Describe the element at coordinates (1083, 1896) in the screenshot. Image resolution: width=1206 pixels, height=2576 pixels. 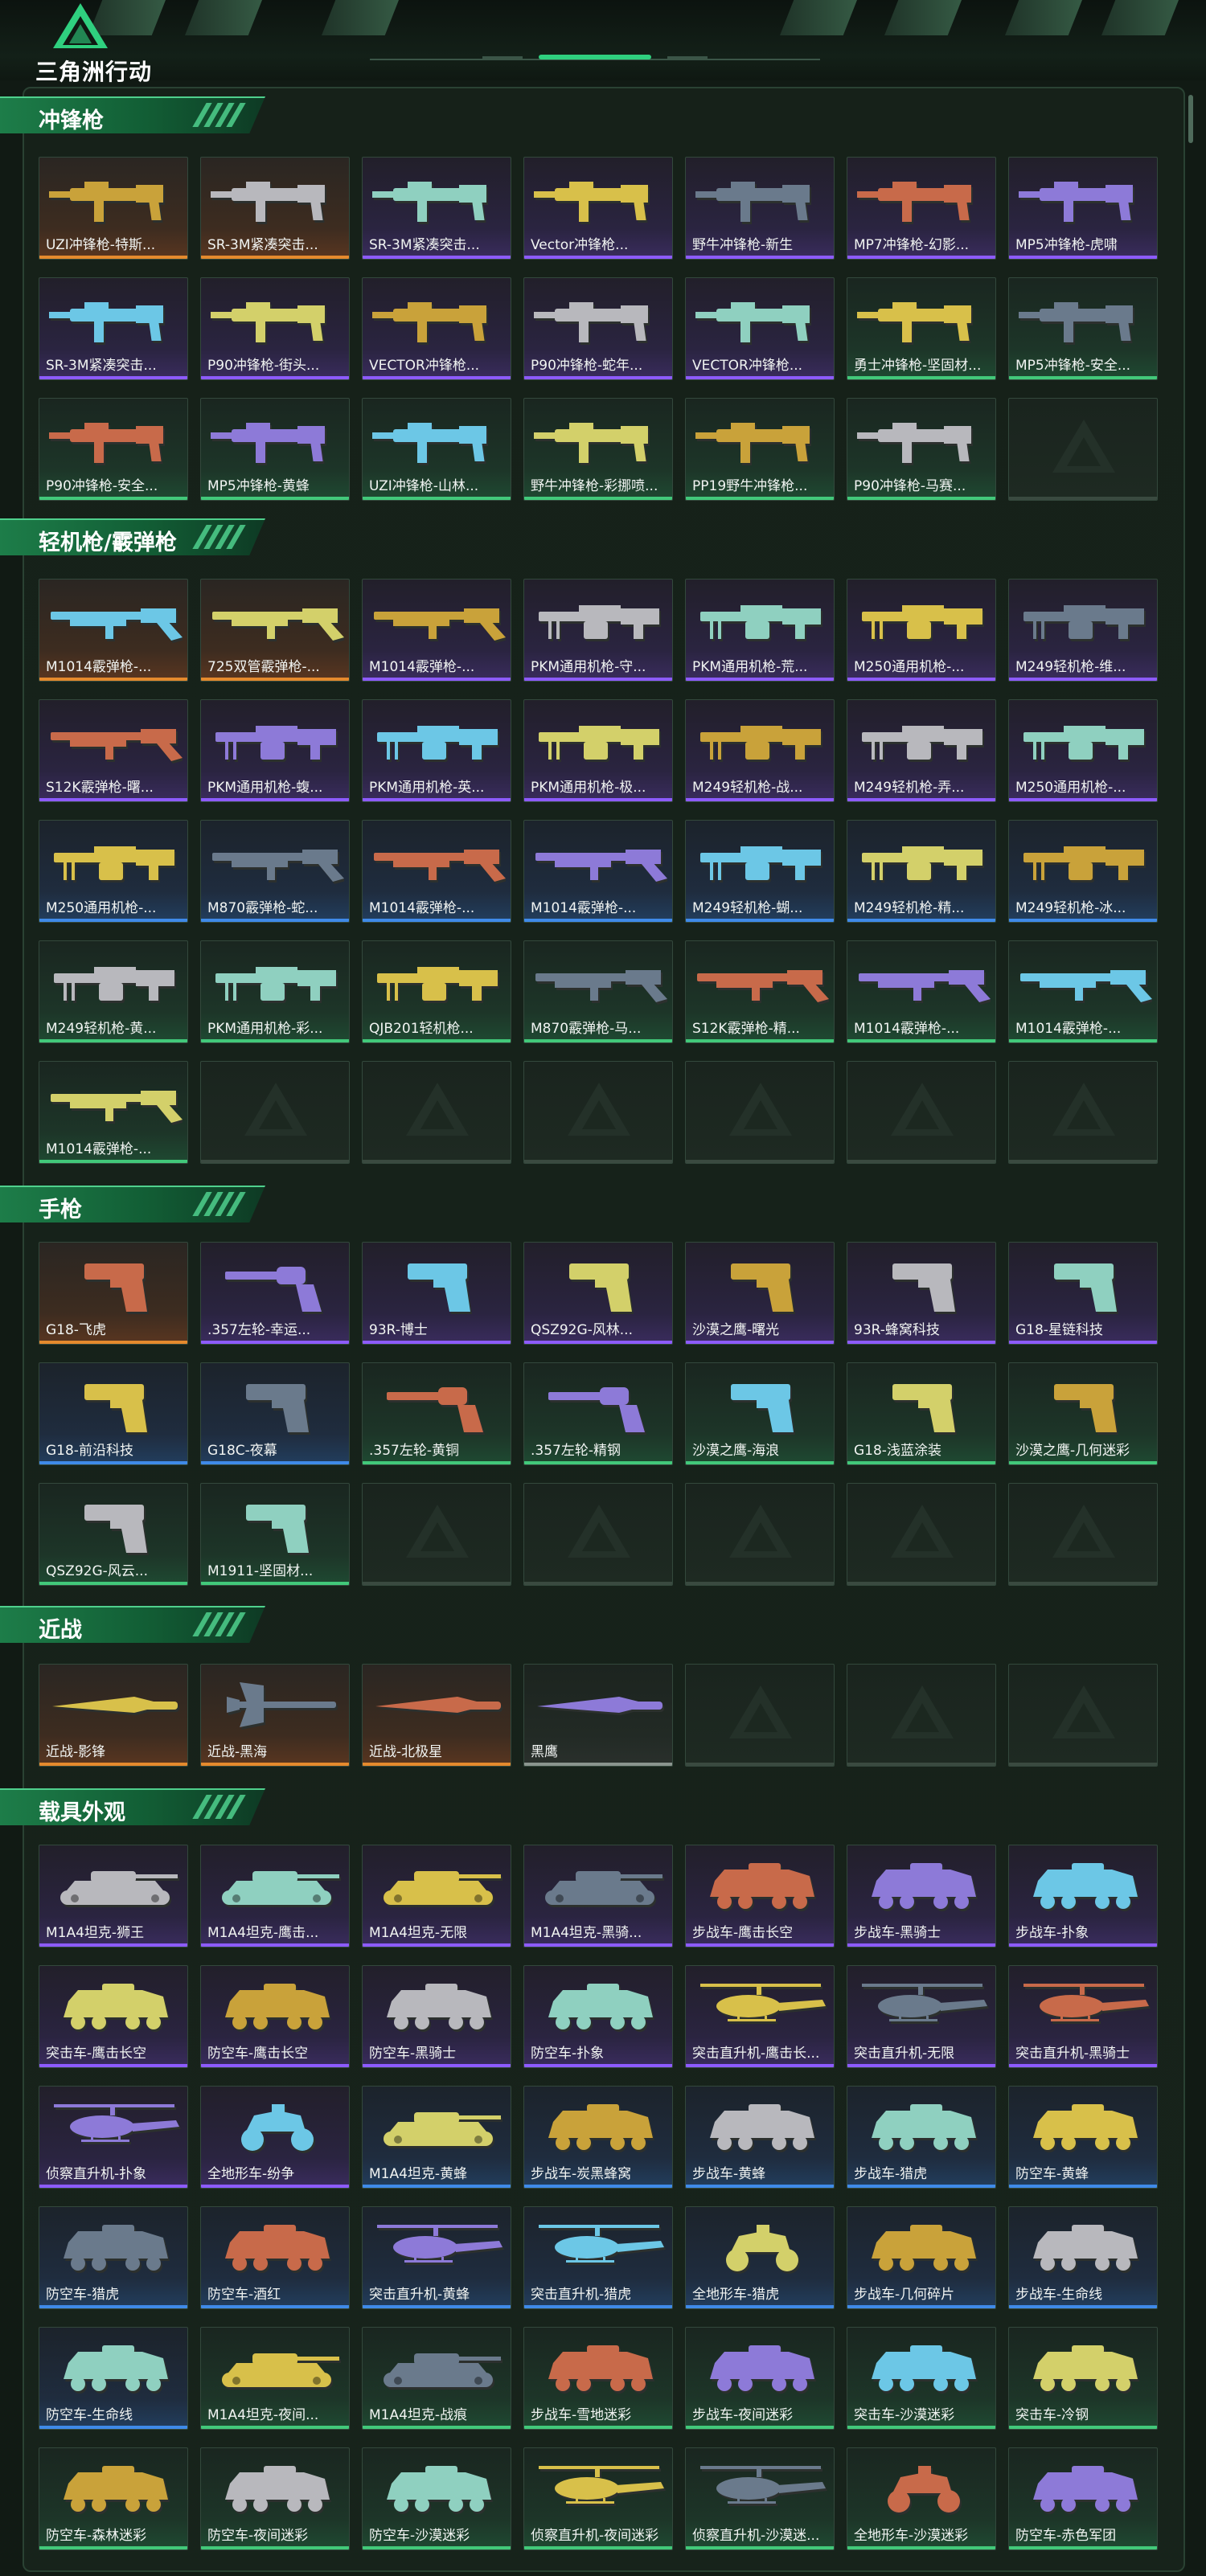
I see `item-card: 步战车-扑象` at that location.